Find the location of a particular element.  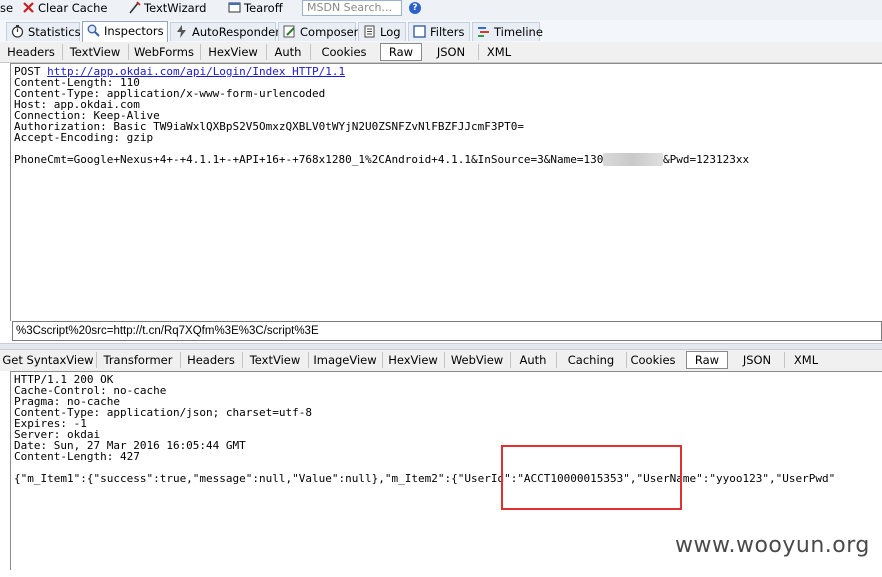

request-tab-auth: Auth is located at coordinates (288, 52).